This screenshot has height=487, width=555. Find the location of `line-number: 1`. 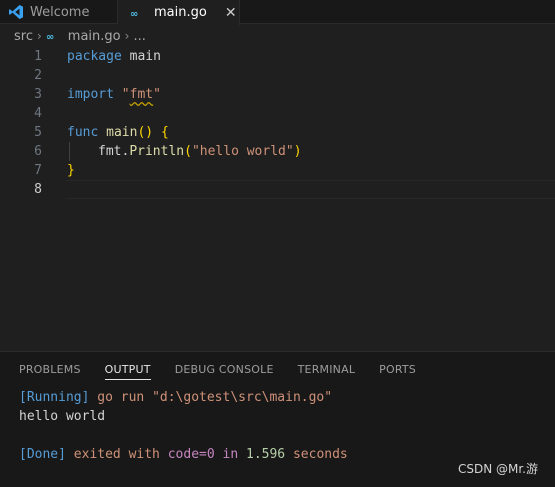

line-number: 1 is located at coordinates (38, 56).